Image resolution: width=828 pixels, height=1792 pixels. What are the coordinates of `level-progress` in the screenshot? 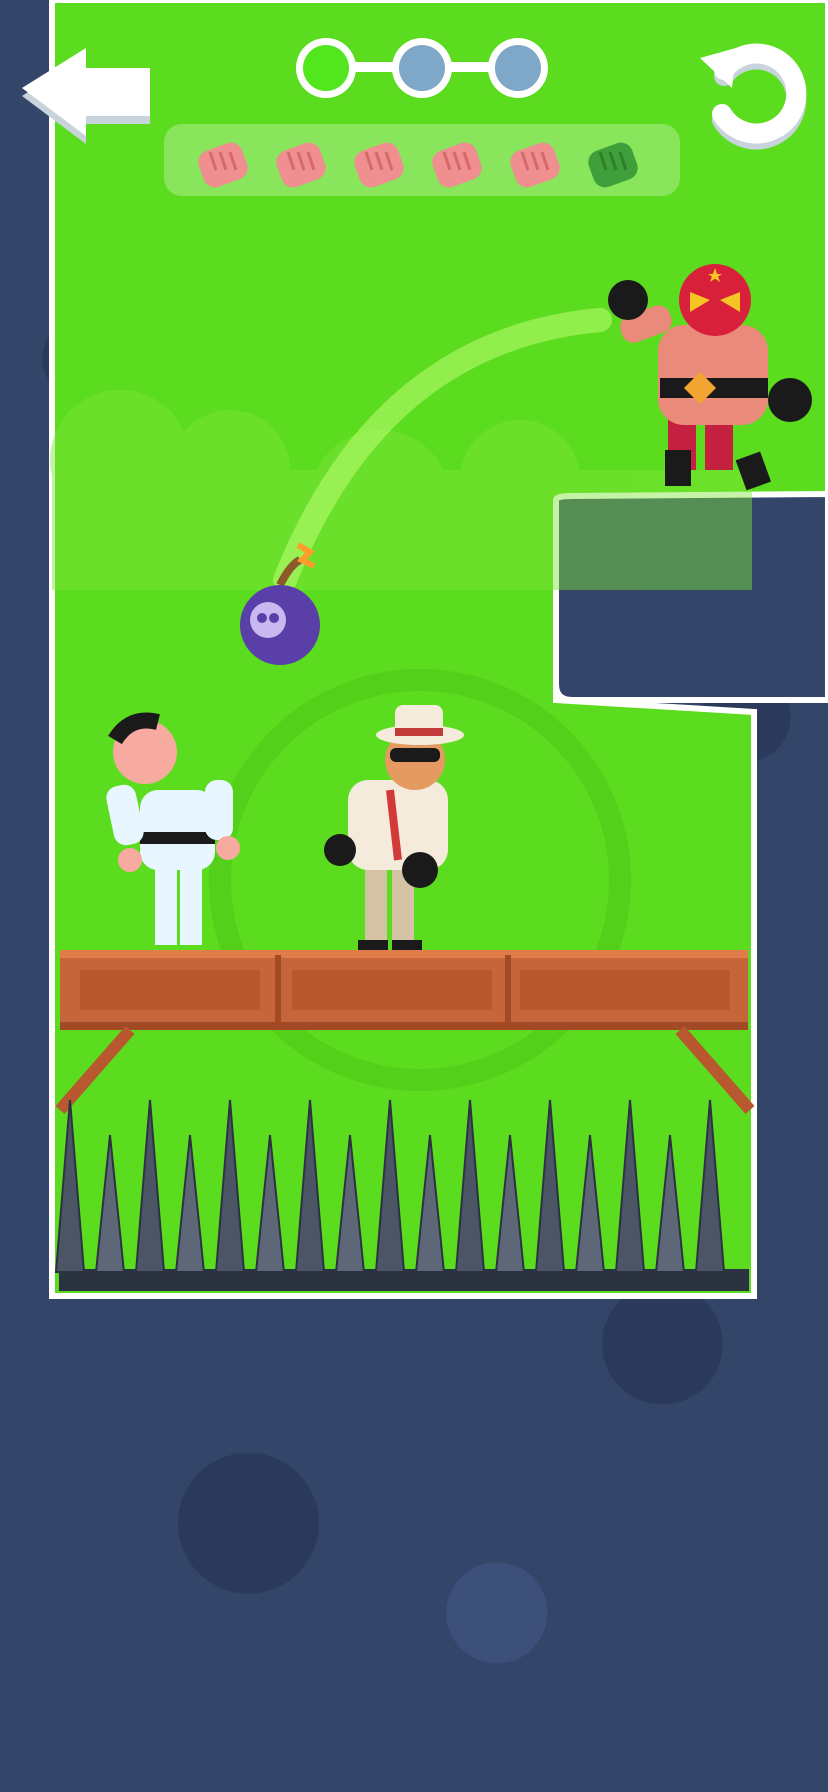 It's located at (422, 70).